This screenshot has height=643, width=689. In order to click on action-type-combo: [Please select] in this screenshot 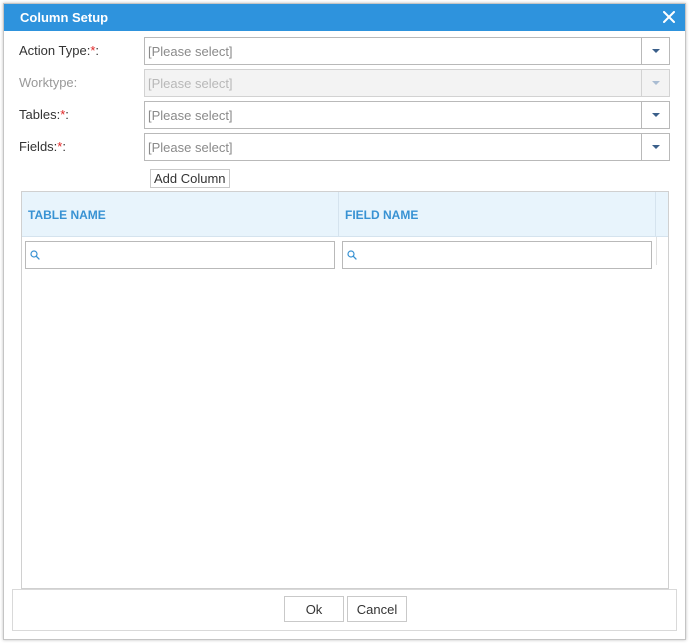, I will do `click(407, 51)`.